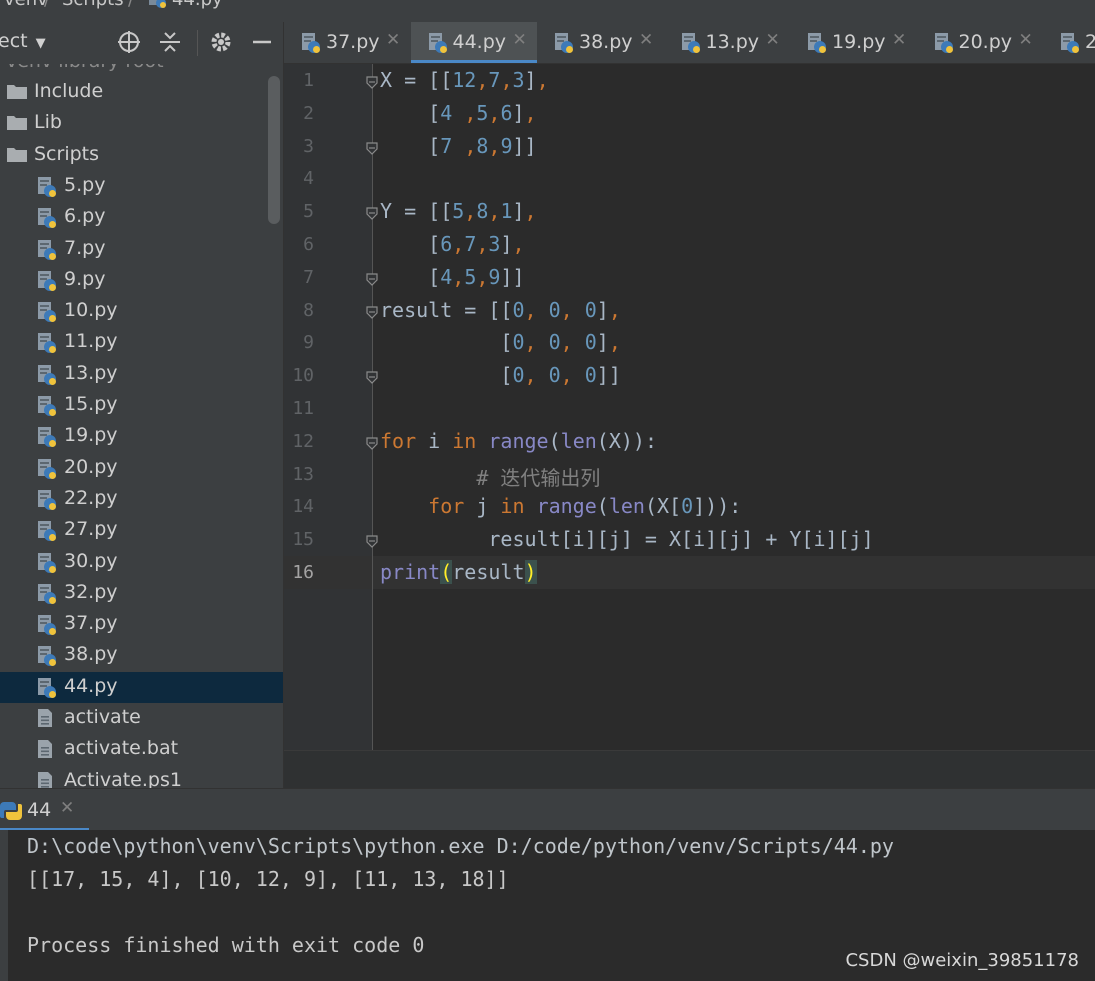 The image size is (1095, 981). Describe the element at coordinates (452, 277) in the screenshot. I see `code-line: [4,5,9]]` at that location.